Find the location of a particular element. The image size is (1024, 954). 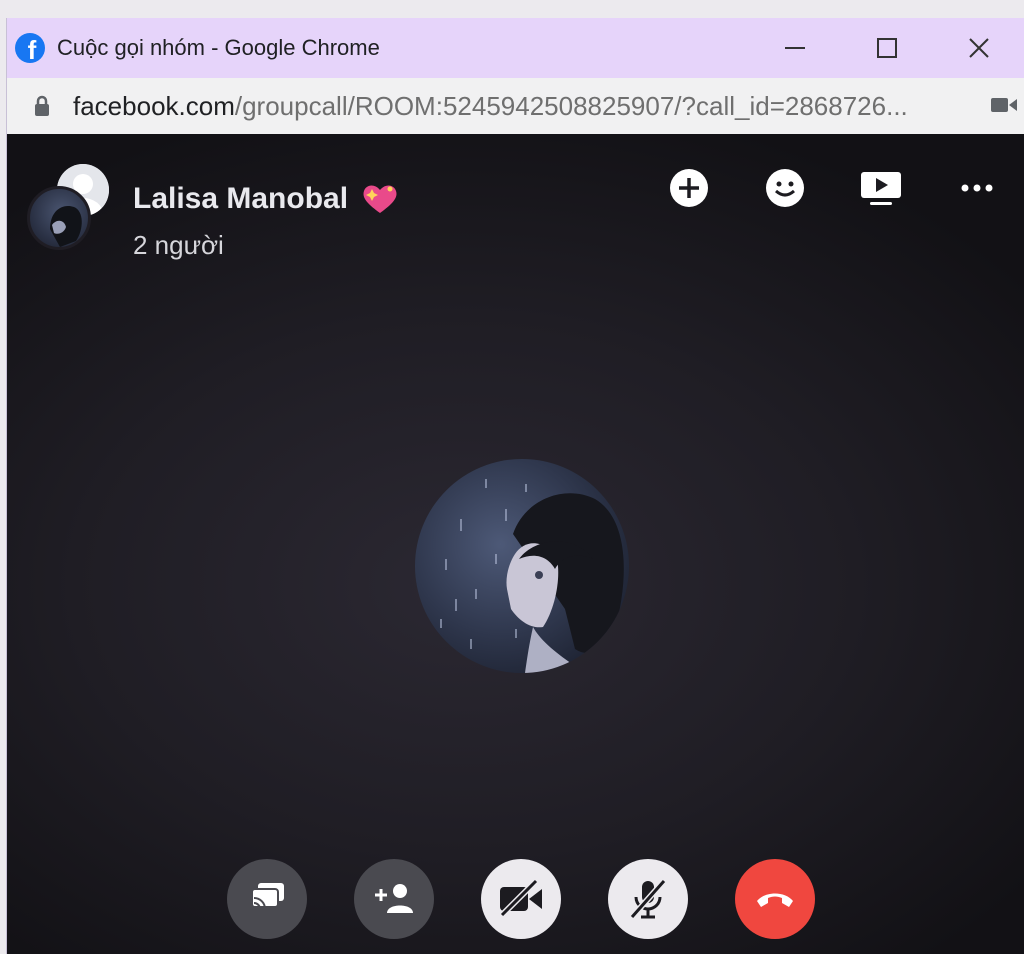

group-avatars is located at coordinates (72, 209).